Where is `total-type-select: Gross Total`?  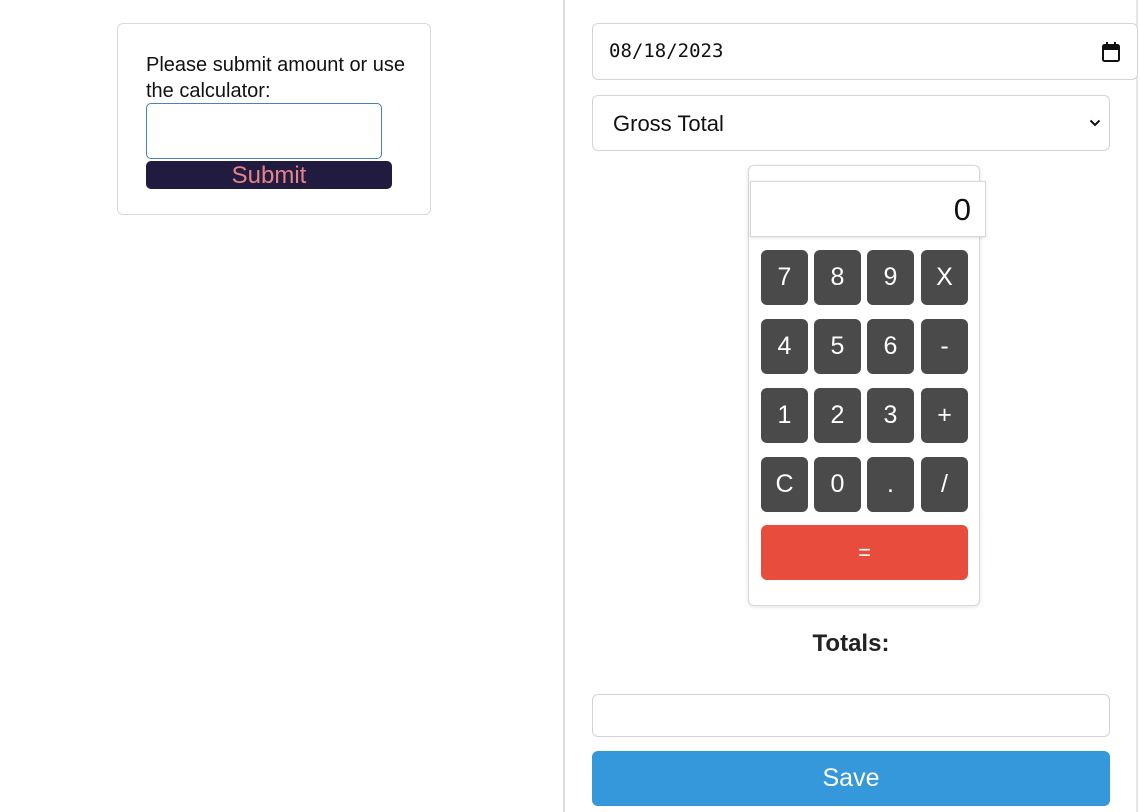 total-type-select: Gross Total is located at coordinates (851, 123).